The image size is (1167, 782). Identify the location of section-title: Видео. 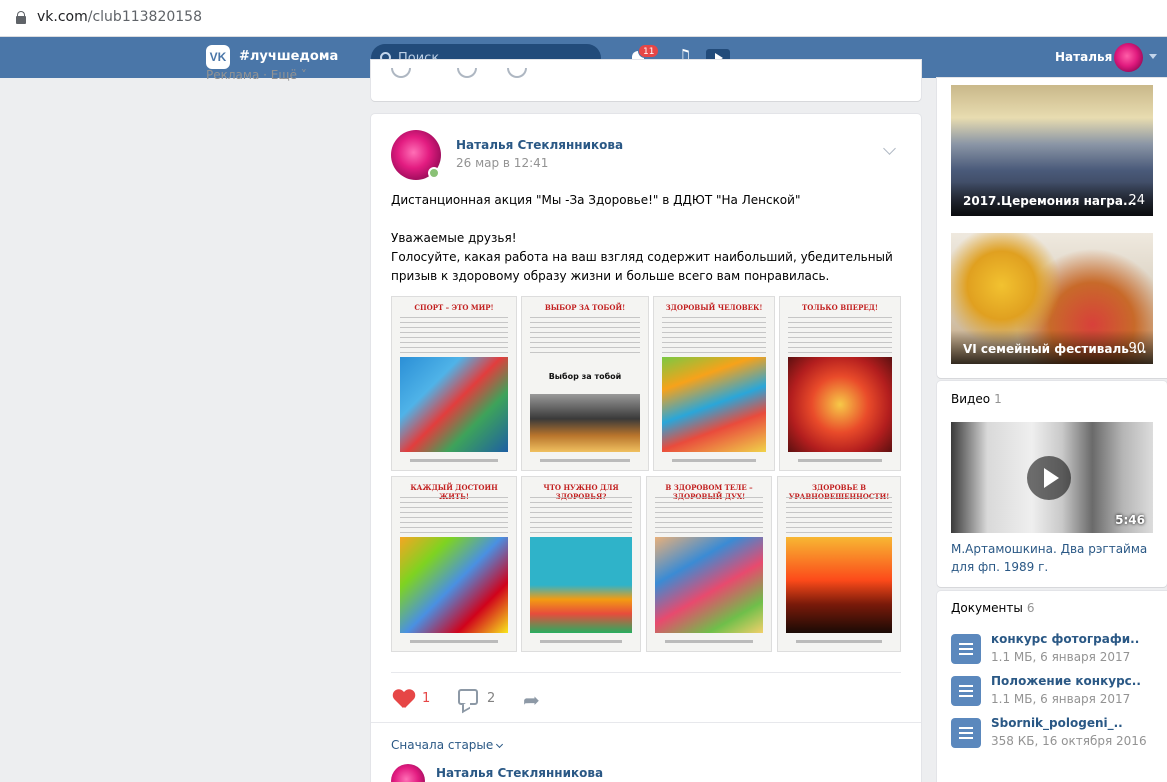
(971, 399).